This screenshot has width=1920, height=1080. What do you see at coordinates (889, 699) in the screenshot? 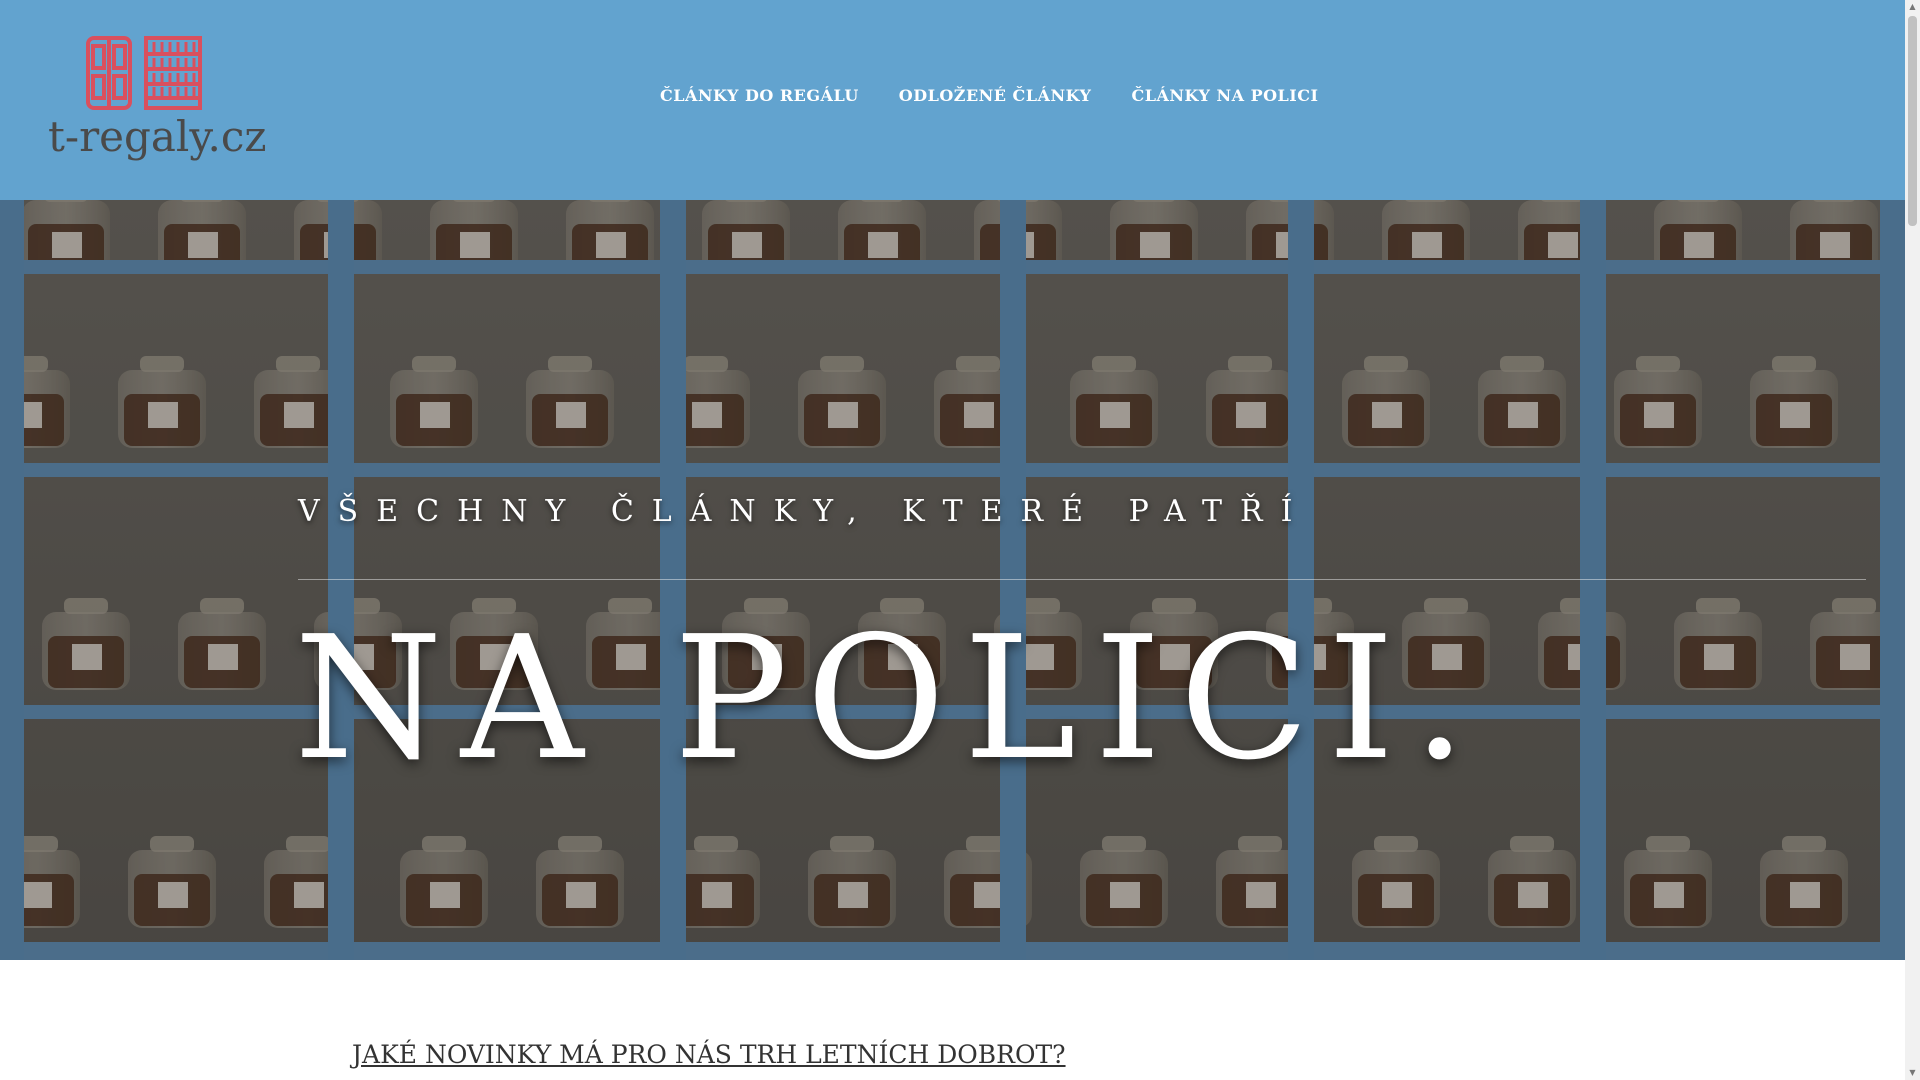
I see `hero-title: NA POLICI.` at bounding box center [889, 699].